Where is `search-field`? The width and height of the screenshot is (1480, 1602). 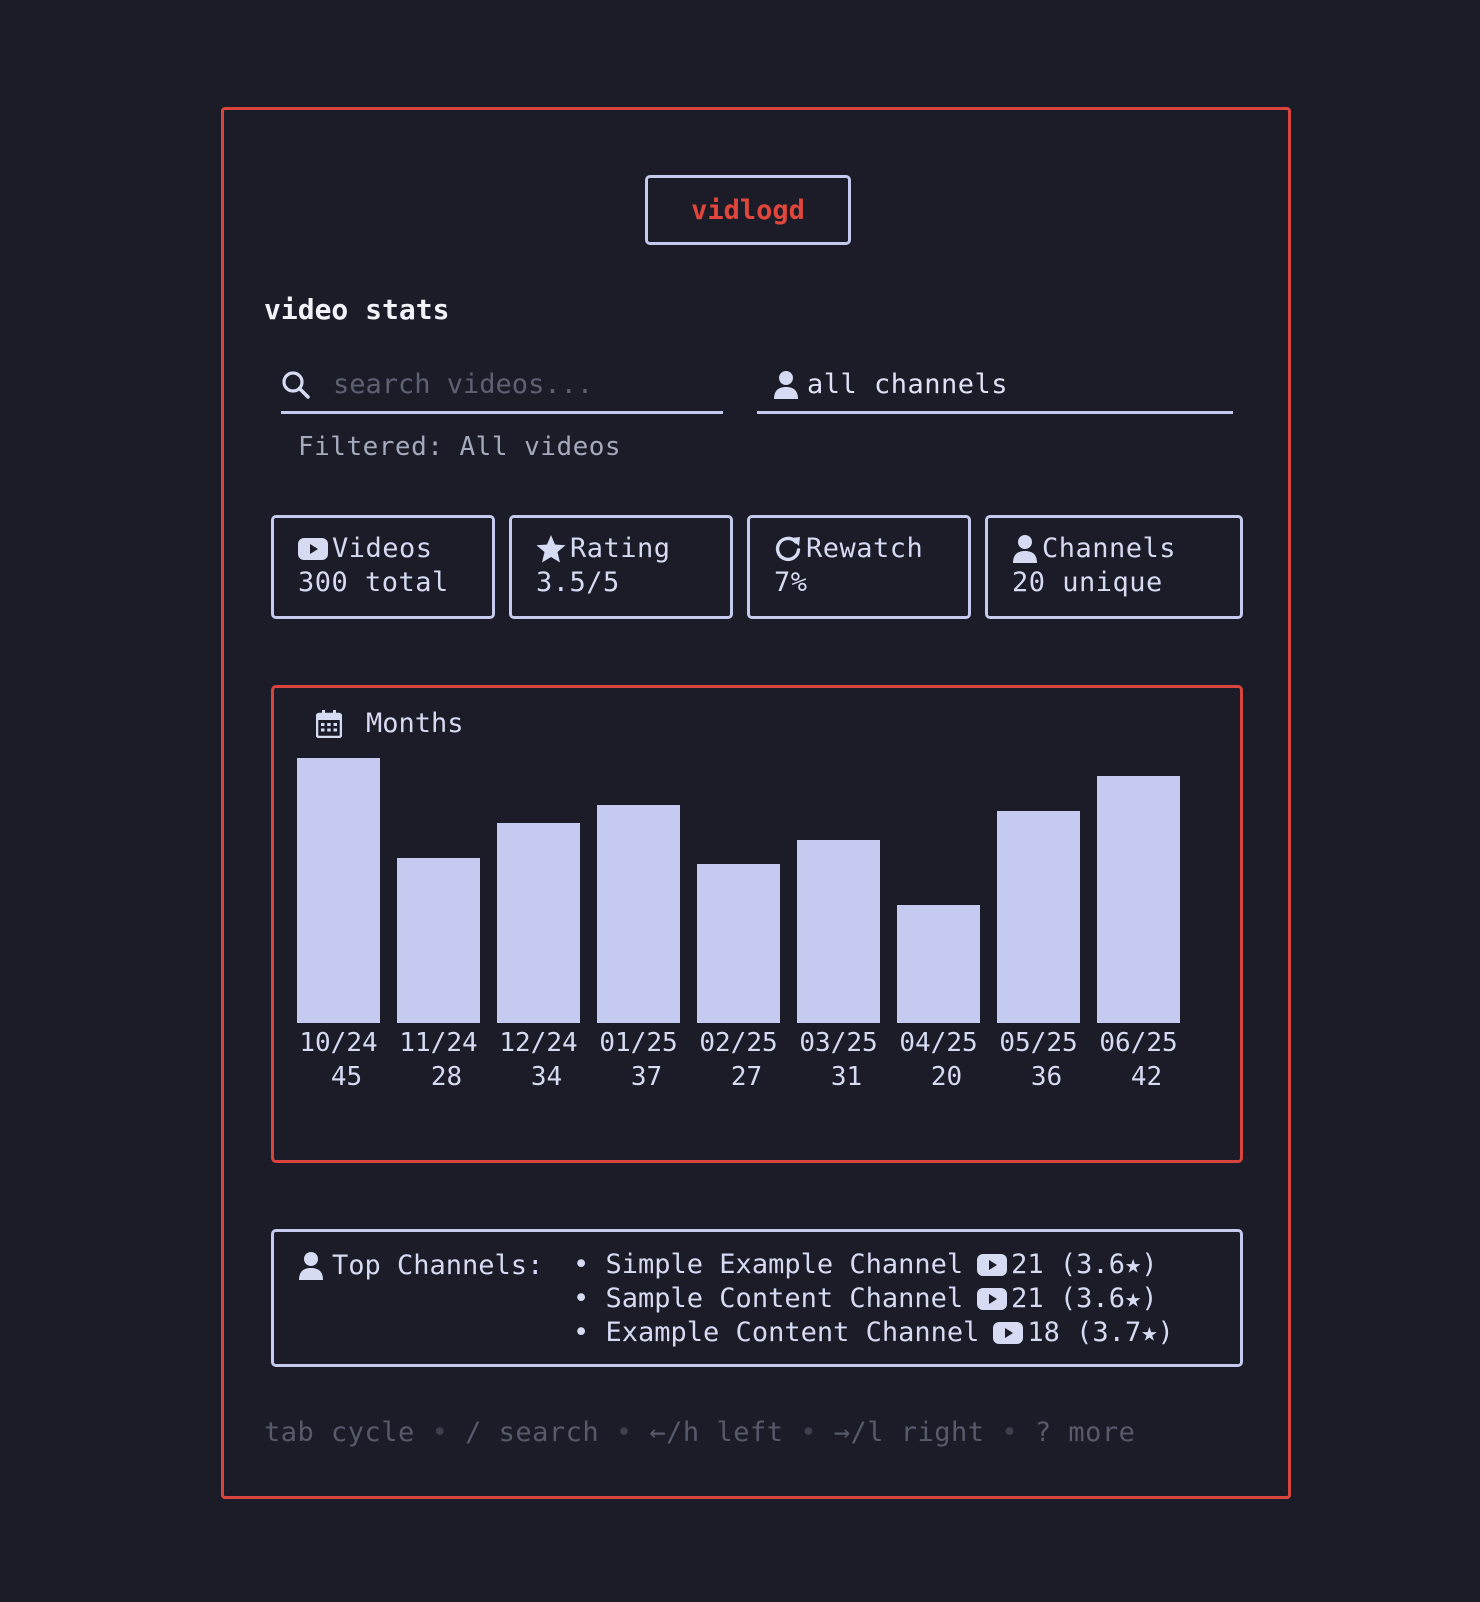 search-field is located at coordinates (502, 386).